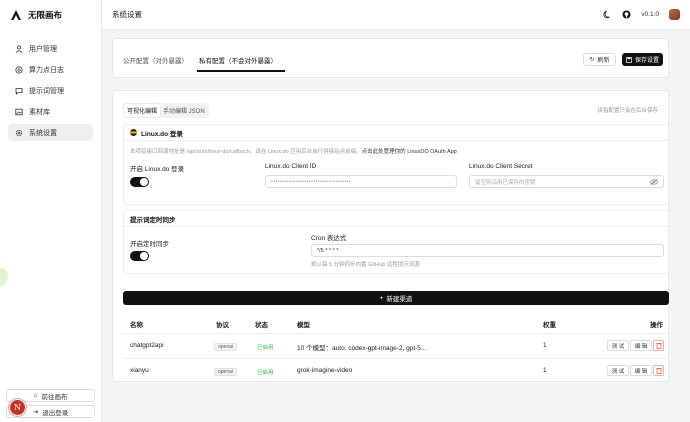 Image resolution: width=690 pixels, height=422 pixels. Describe the element at coordinates (39, 112) in the screenshot. I see `sidebar-item-label: 素材库` at that location.